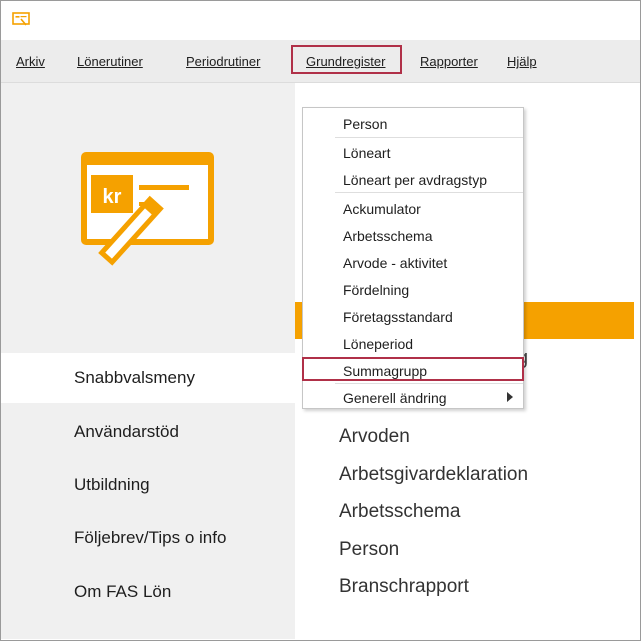  I want to click on menu-arkiv: Arkiv, so click(30, 61).